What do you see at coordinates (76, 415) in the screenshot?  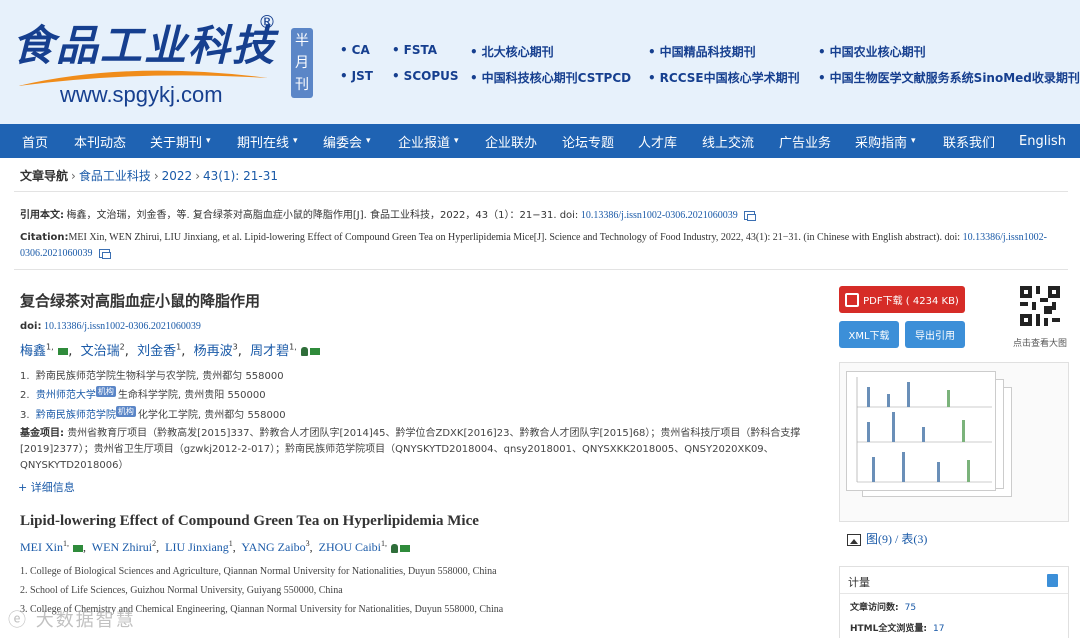 I see `institution-link: 黔南民族师范学院` at bounding box center [76, 415].